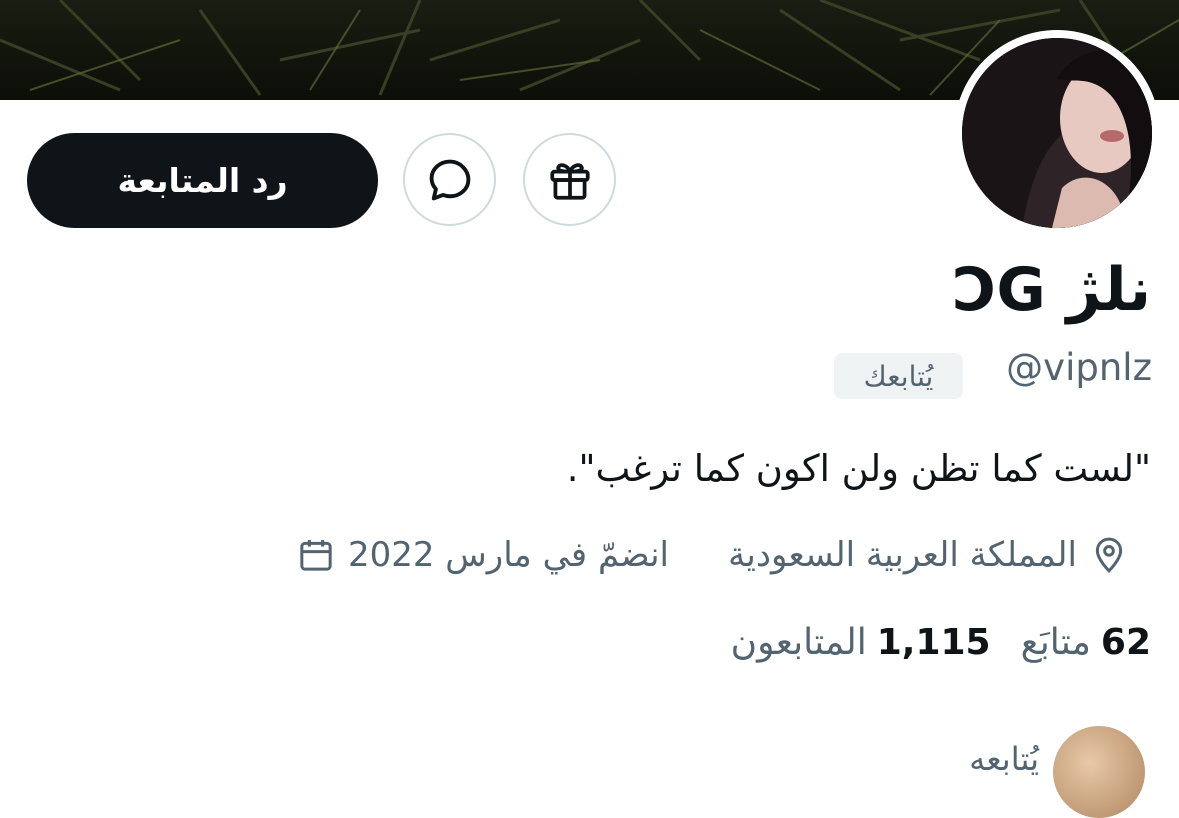 Image resolution: width=1179 pixels, height=818 pixels. I want to click on message-button, so click(449, 179).